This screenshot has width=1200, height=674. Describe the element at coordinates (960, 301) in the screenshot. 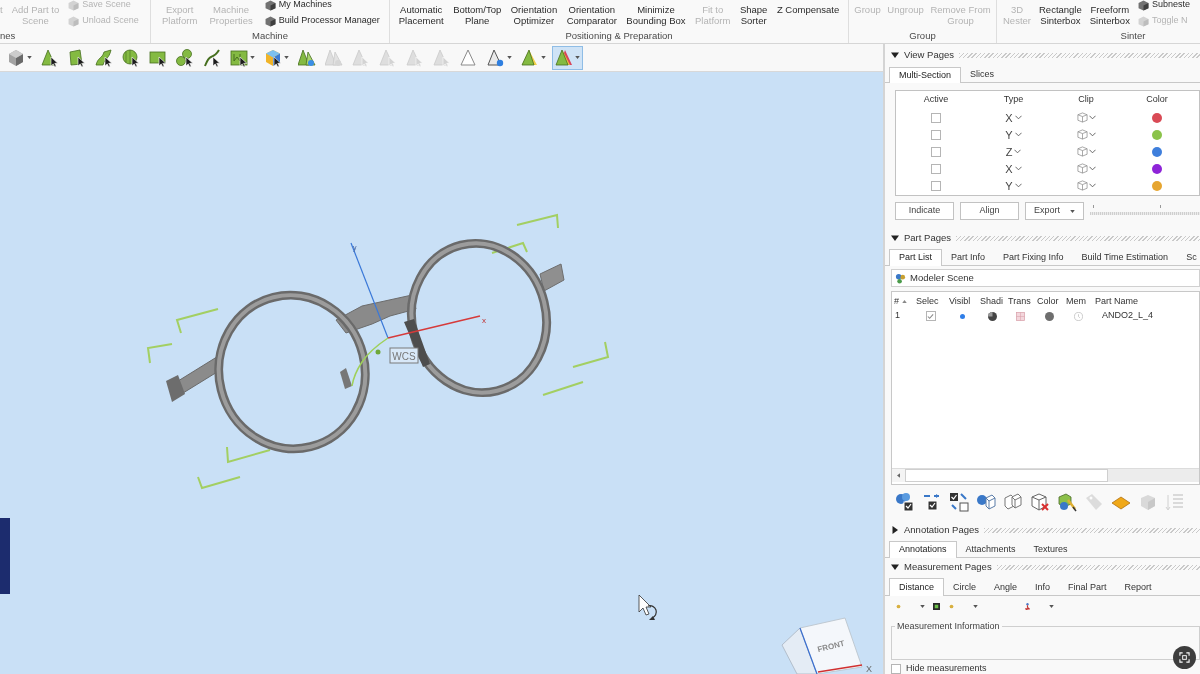

I see `column-header: Visibl` at that location.